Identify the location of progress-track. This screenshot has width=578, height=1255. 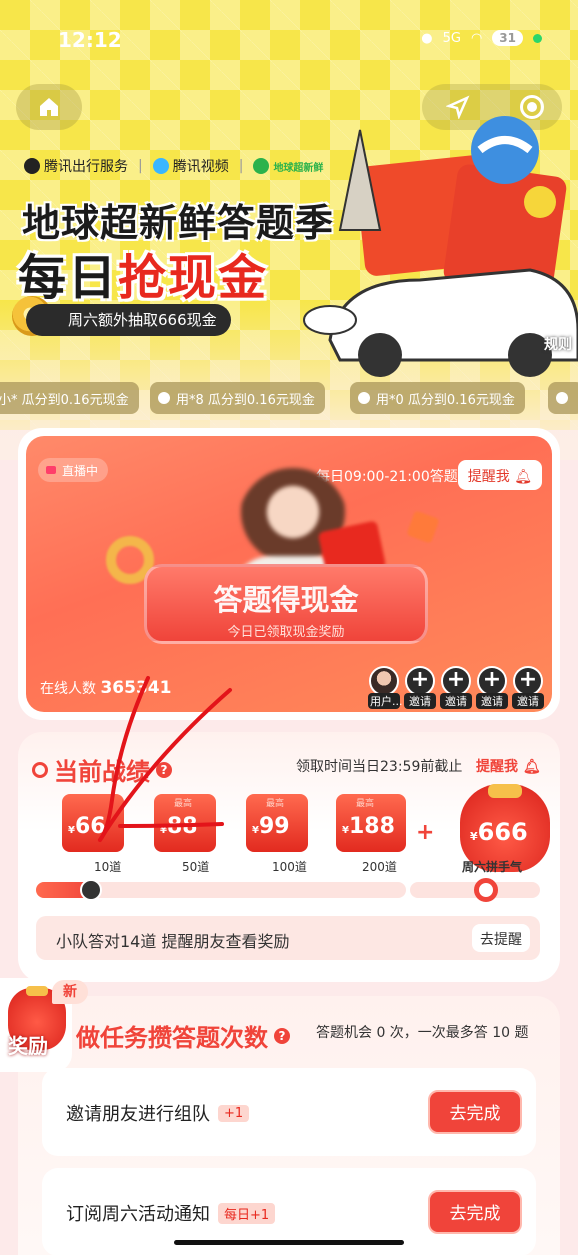
(221, 890).